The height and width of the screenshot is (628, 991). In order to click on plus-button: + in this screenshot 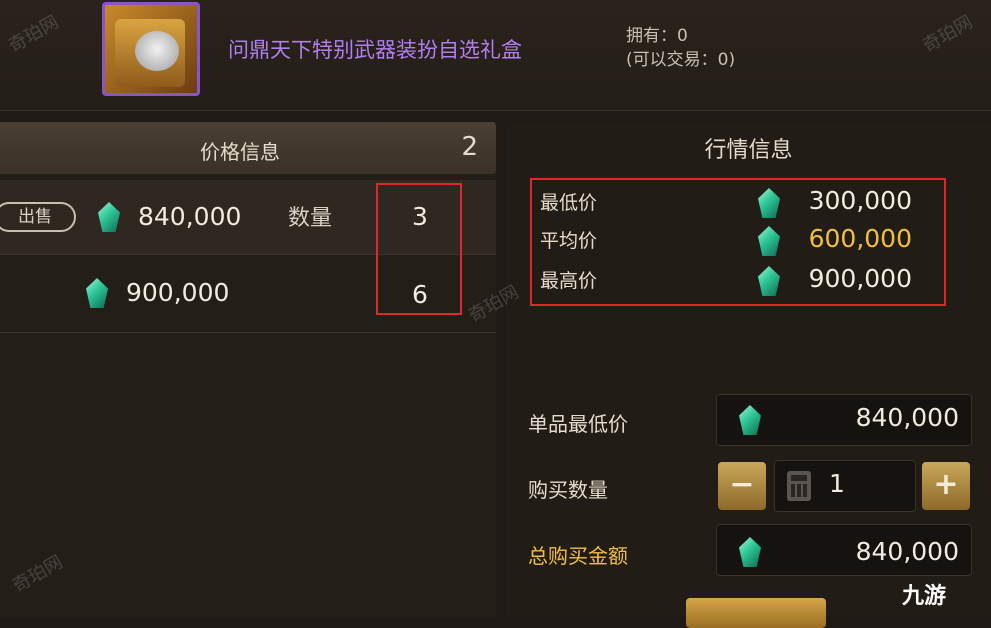, I will do `click(946, 486)`.